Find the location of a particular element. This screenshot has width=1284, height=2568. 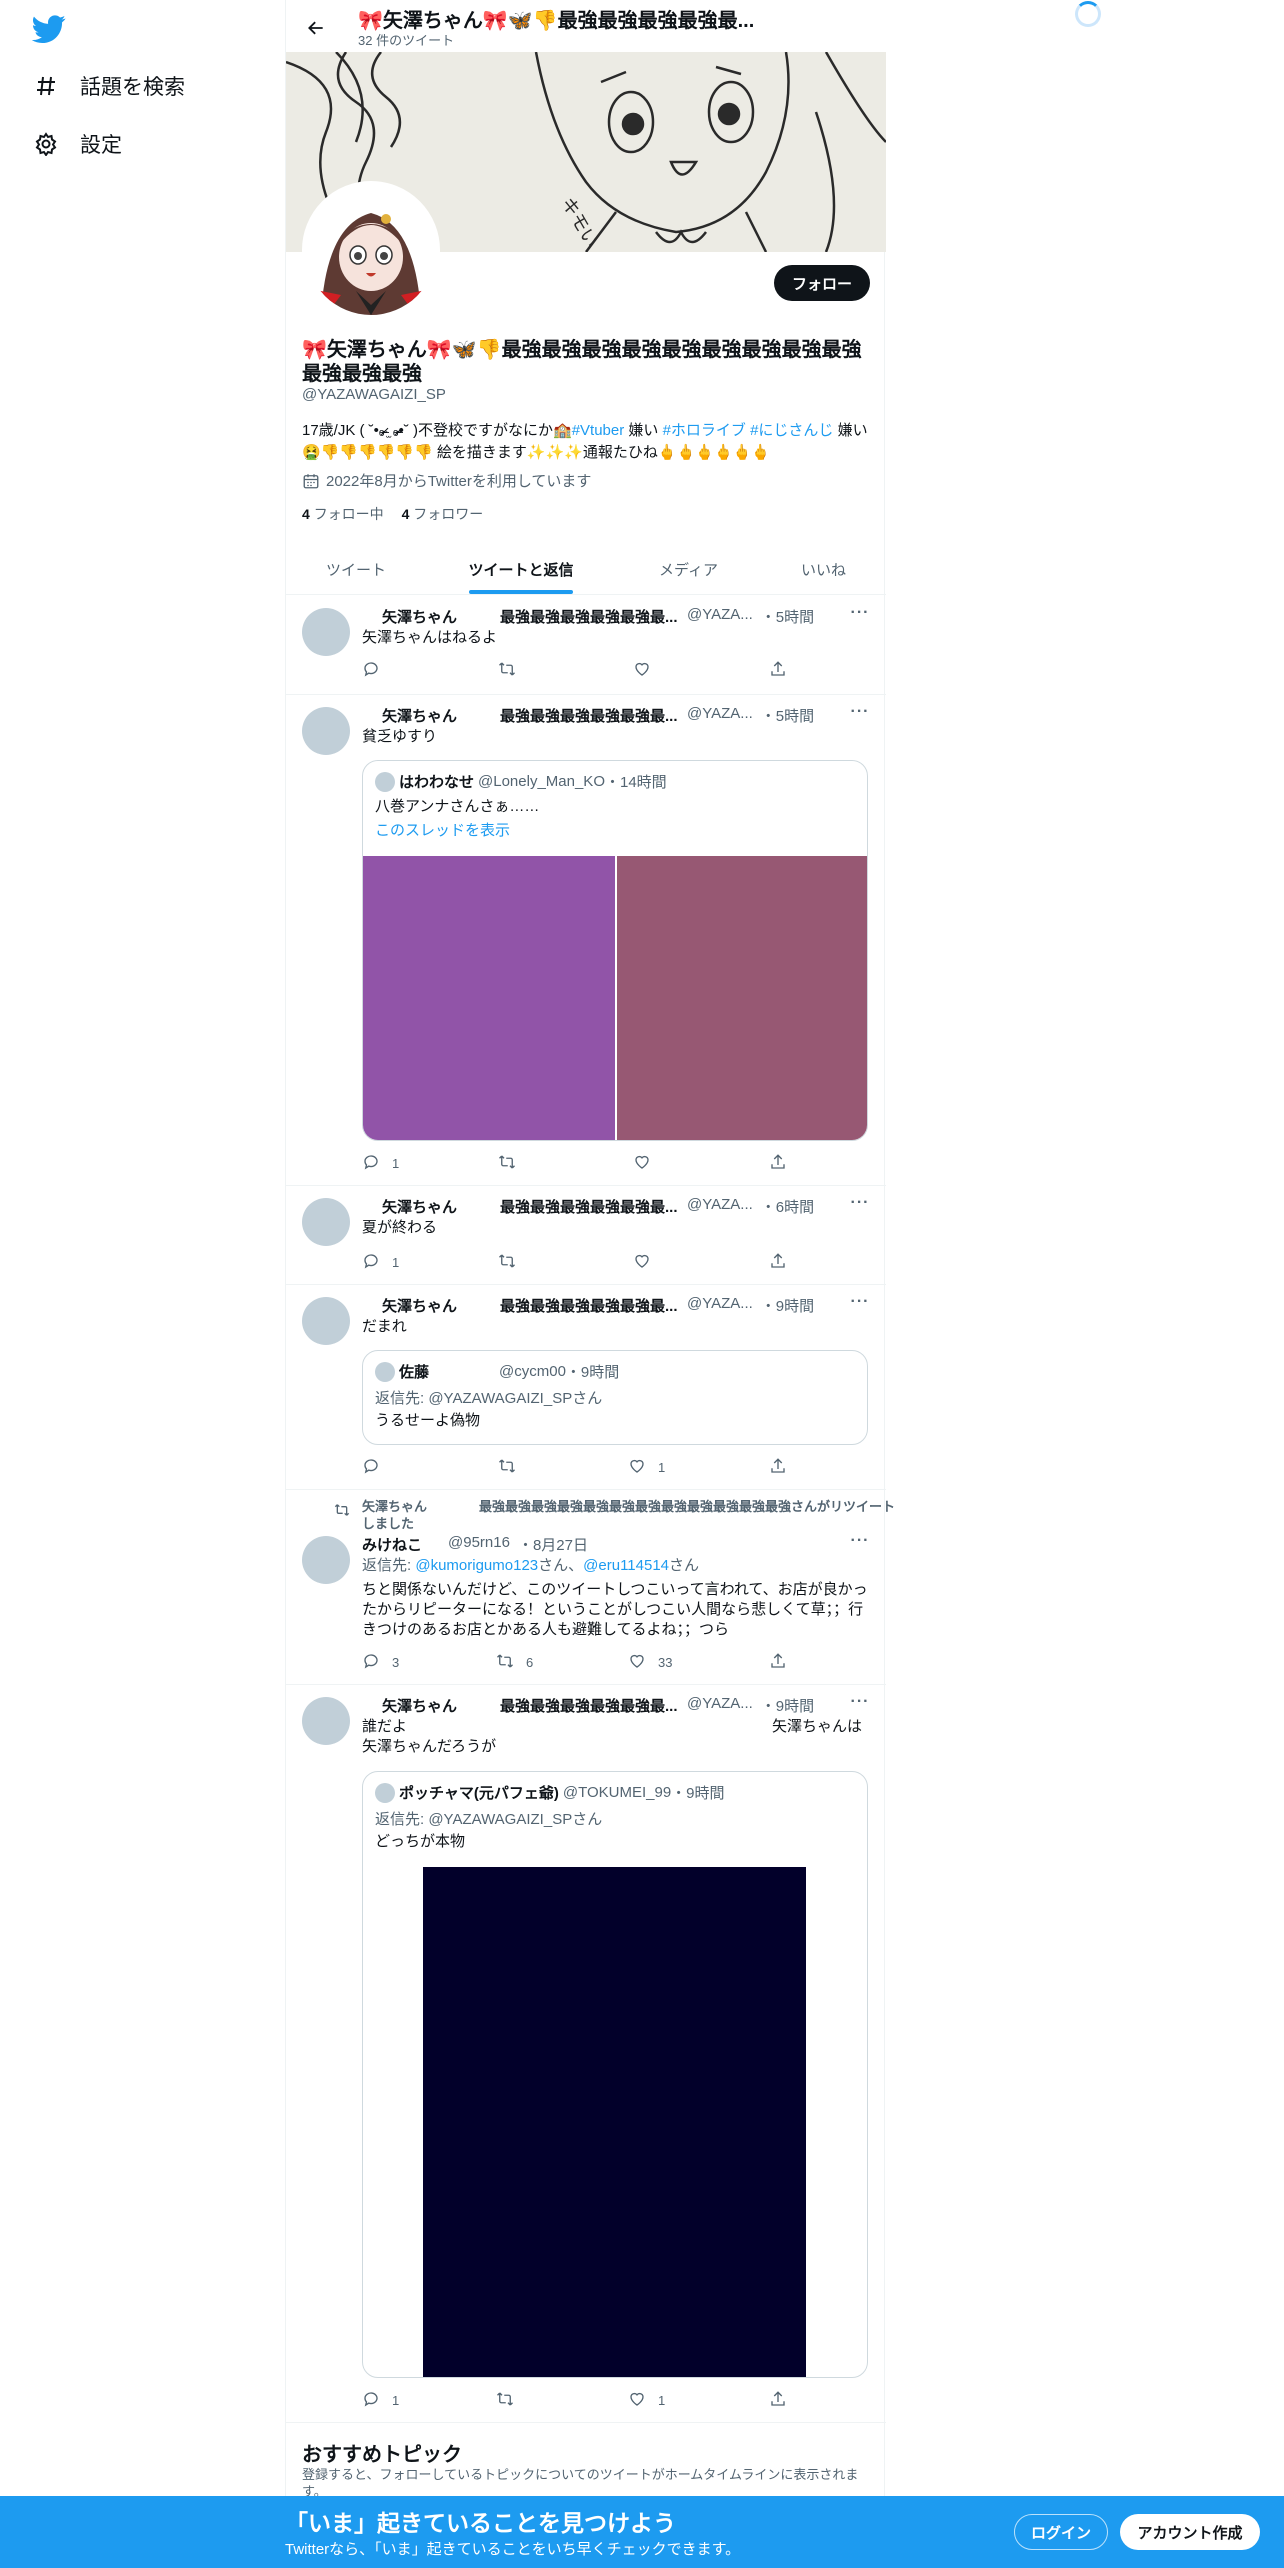

tab-tweets: ツイート is located at coordinates (356, 569).